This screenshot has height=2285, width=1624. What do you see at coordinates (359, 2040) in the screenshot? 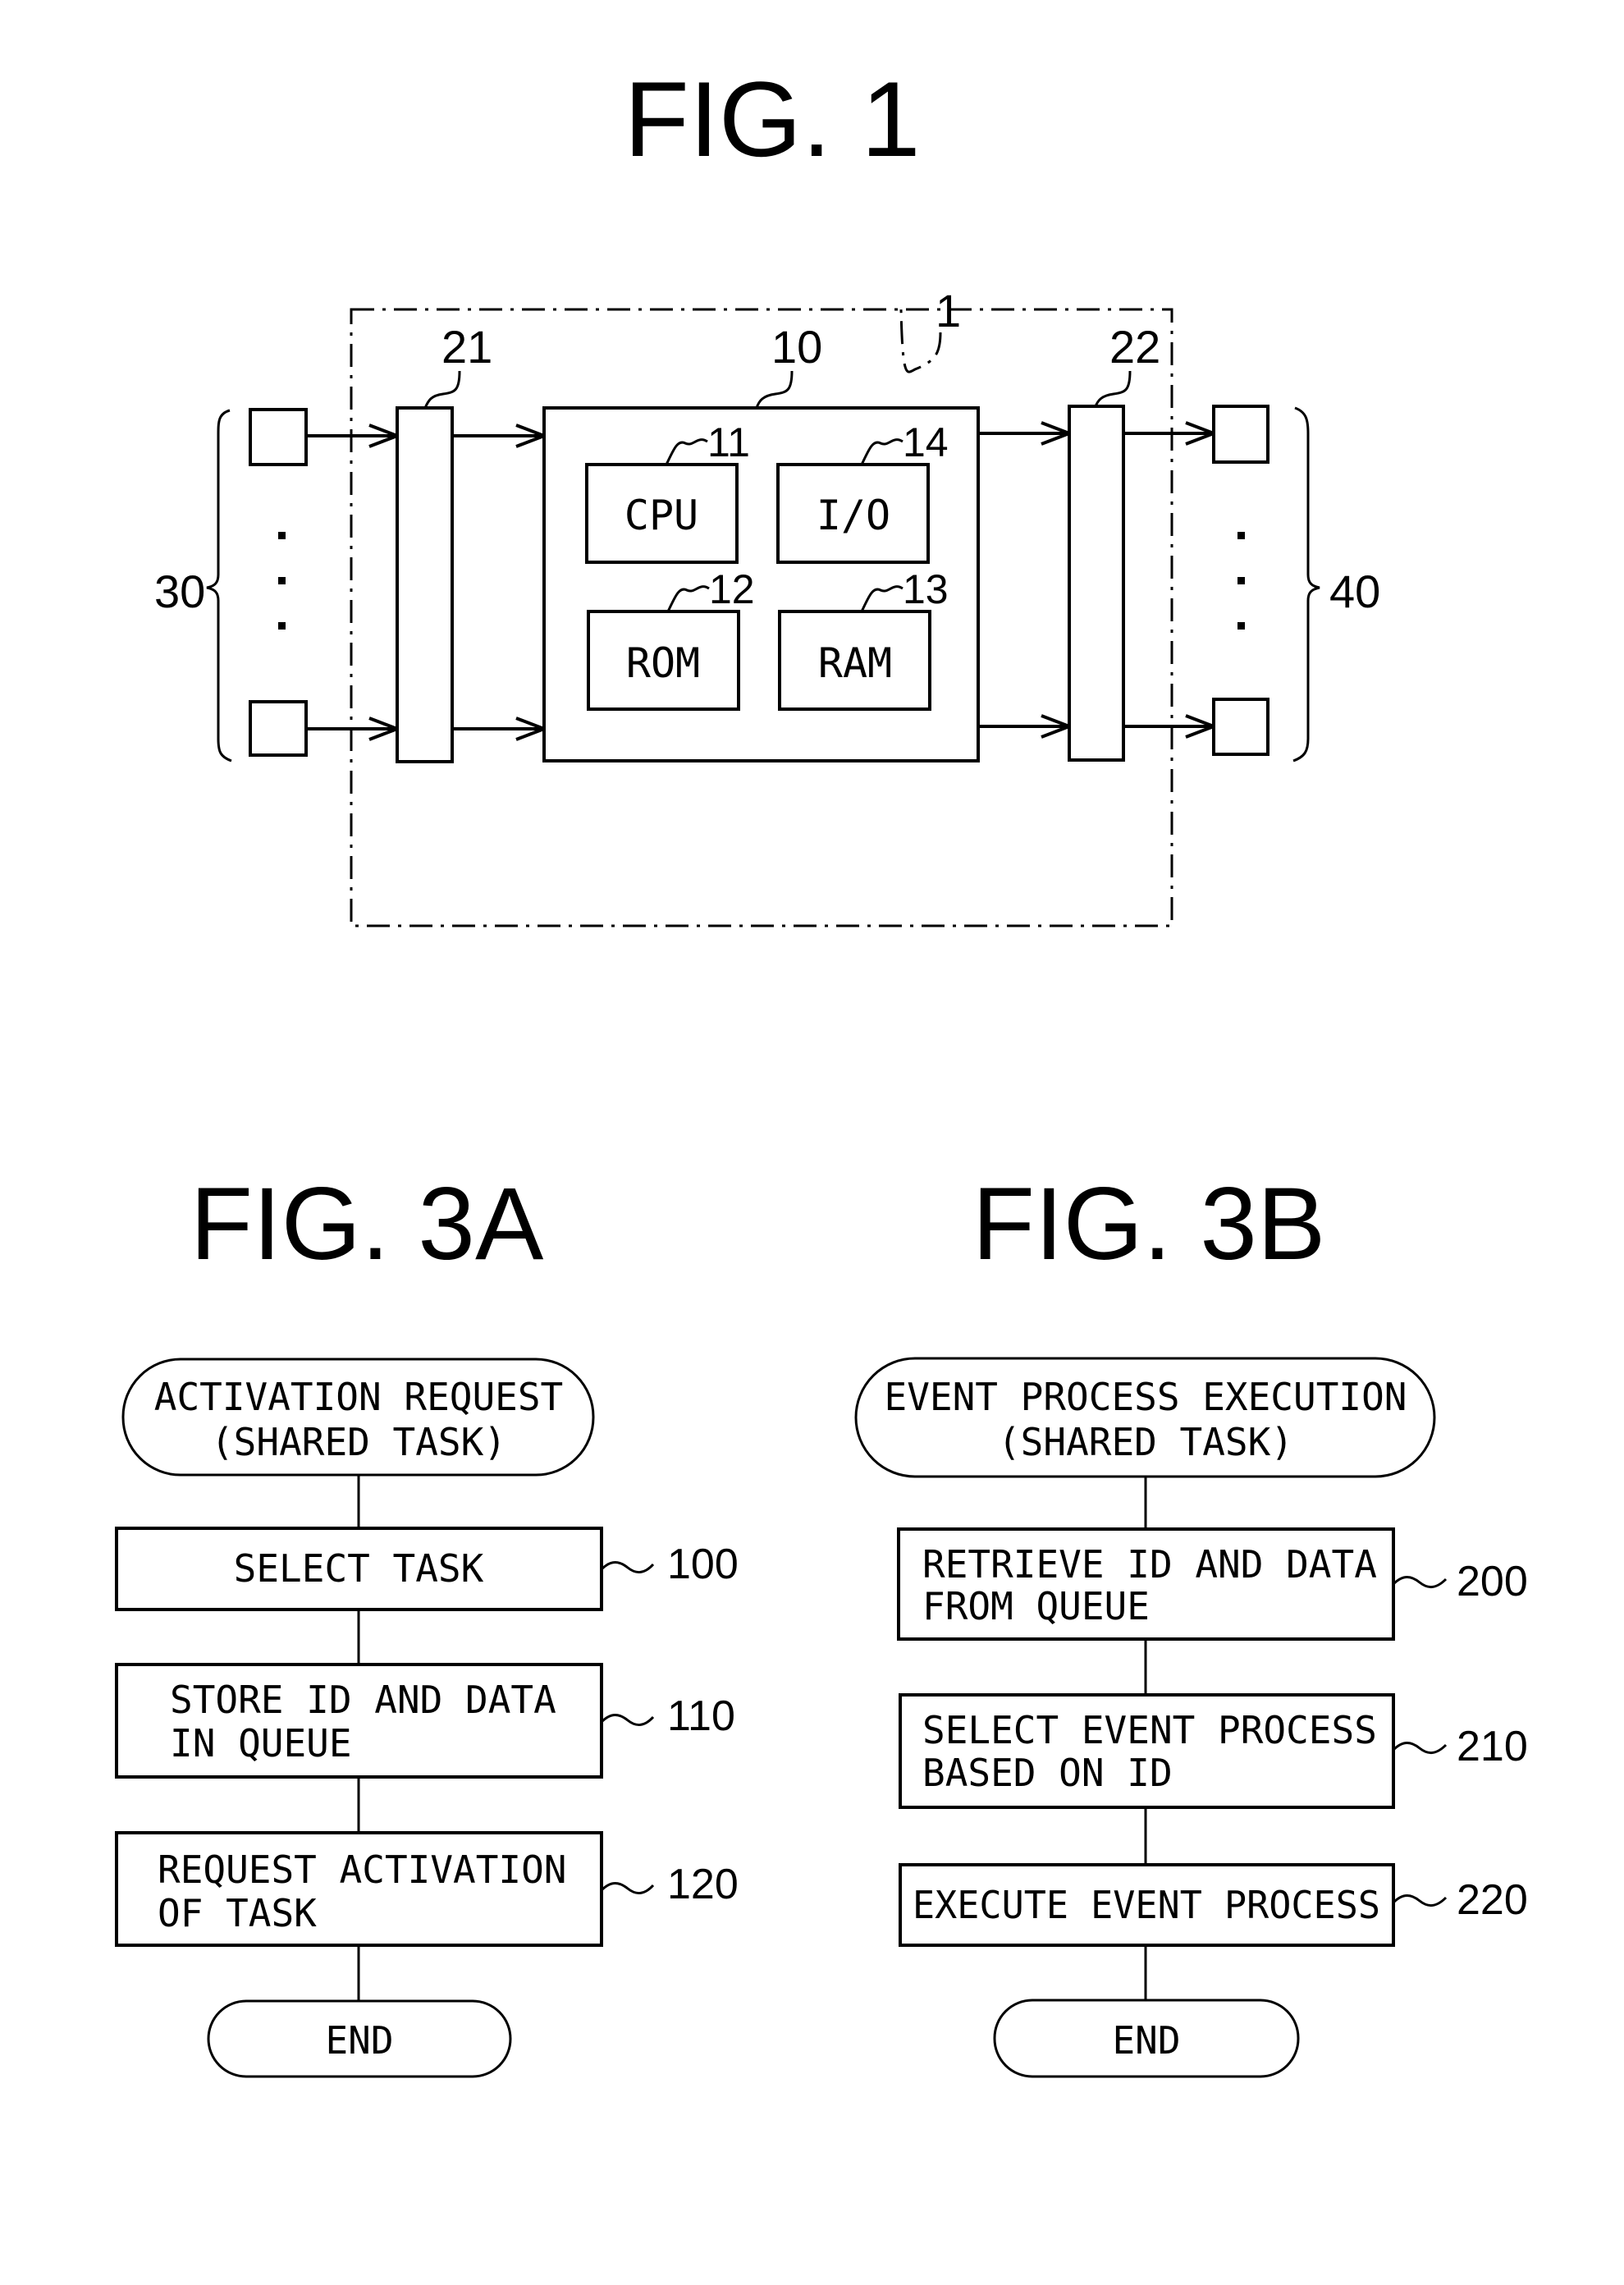
I see `fig3a-end-text: END` at bounding box center [359, 2040].